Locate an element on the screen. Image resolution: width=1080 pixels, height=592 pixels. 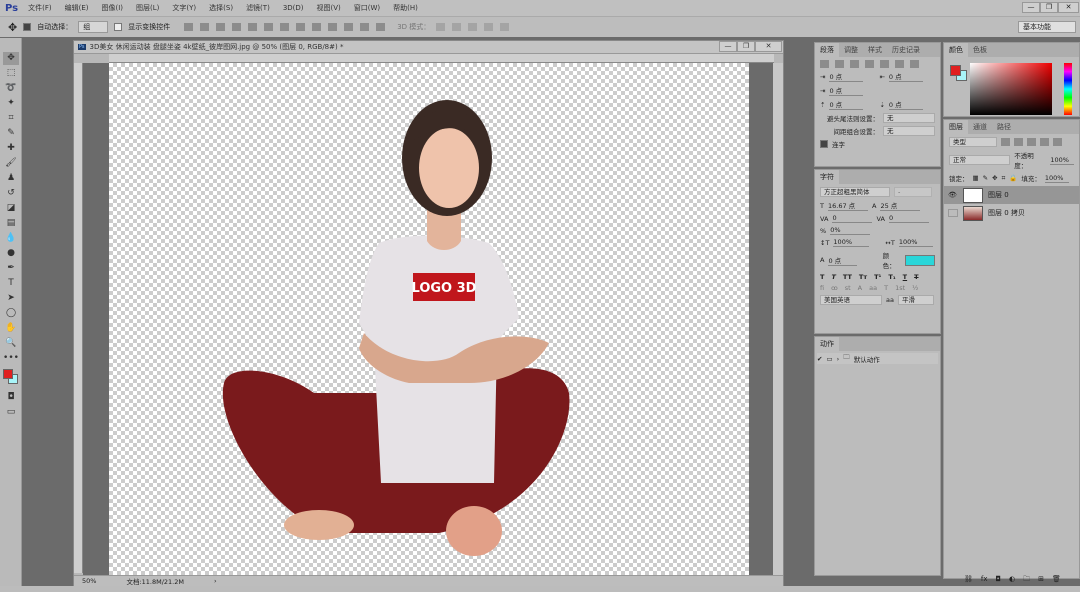
more-tools-icon: ••• is located at coordinates (11, 358).